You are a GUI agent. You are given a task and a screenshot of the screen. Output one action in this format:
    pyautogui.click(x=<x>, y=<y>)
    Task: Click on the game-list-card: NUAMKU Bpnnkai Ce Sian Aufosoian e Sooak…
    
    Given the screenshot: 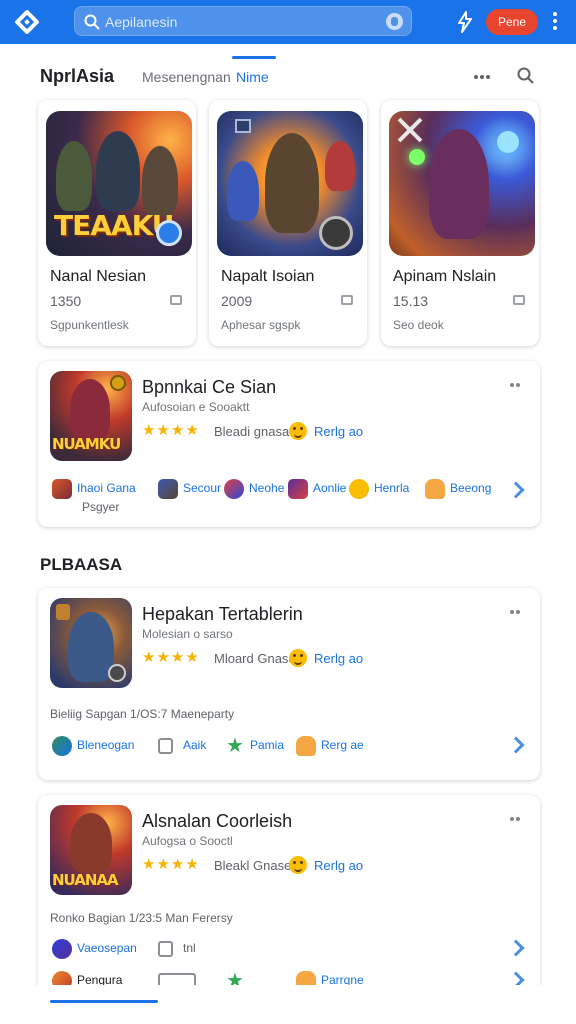 What is the action you would take?
    pyautogui.click(x=289, y=444)
    